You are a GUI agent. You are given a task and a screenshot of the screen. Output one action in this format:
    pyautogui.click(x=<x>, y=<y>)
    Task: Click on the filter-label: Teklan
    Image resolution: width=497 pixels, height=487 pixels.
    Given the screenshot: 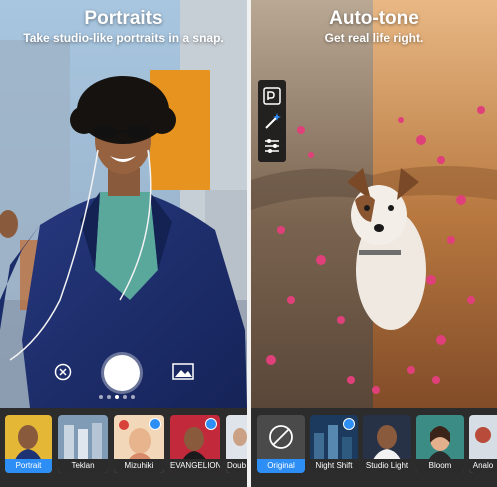 What is the action you would take?
    pyautogui.click(x=83, y=466)
    